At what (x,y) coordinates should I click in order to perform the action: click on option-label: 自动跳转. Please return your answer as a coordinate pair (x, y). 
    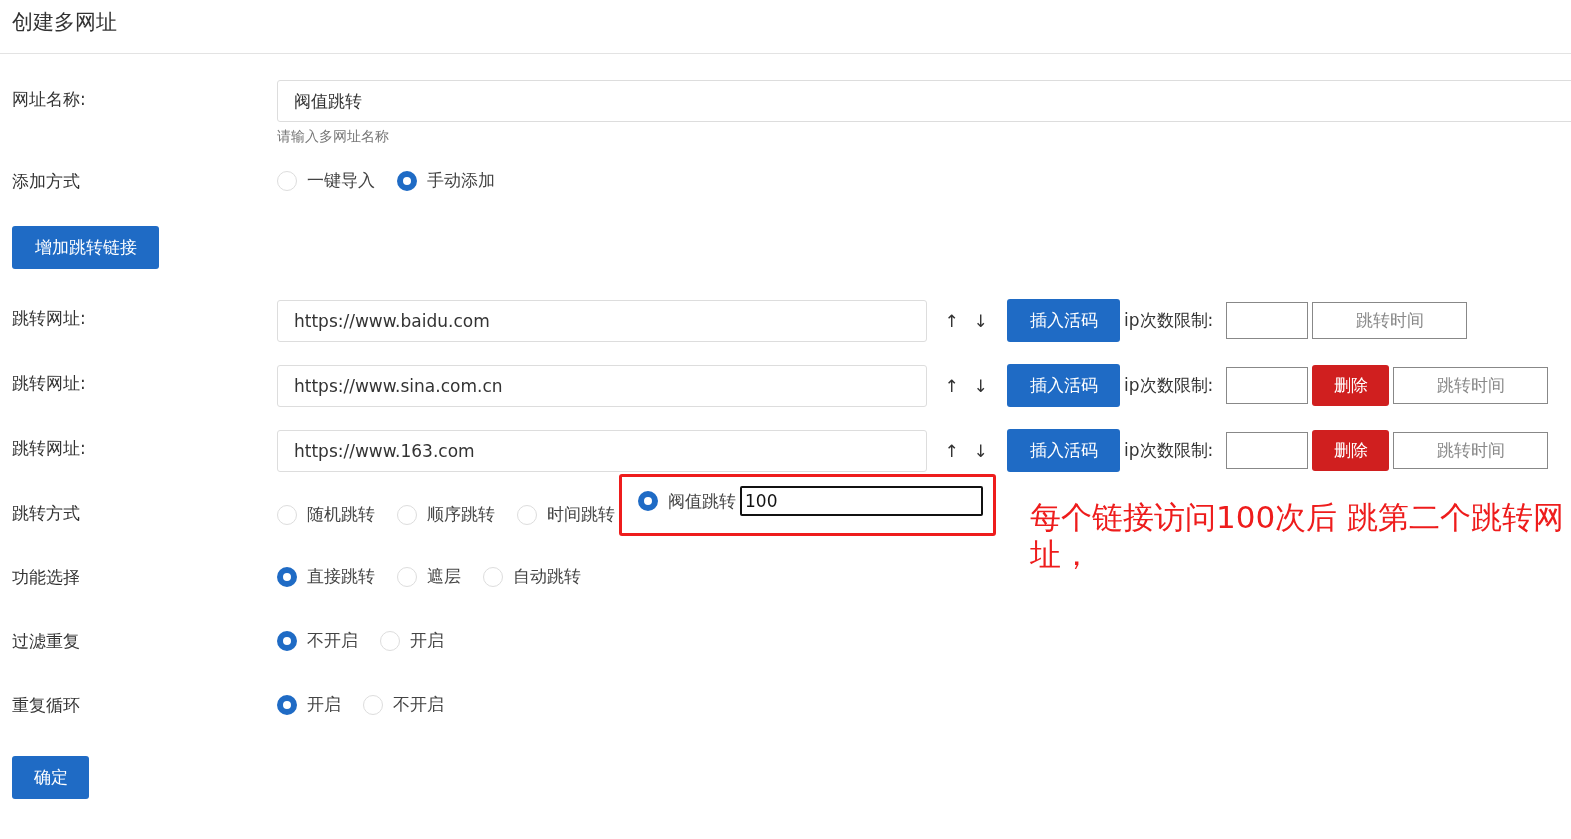
    Looking at the image, I should click on (547, 576).